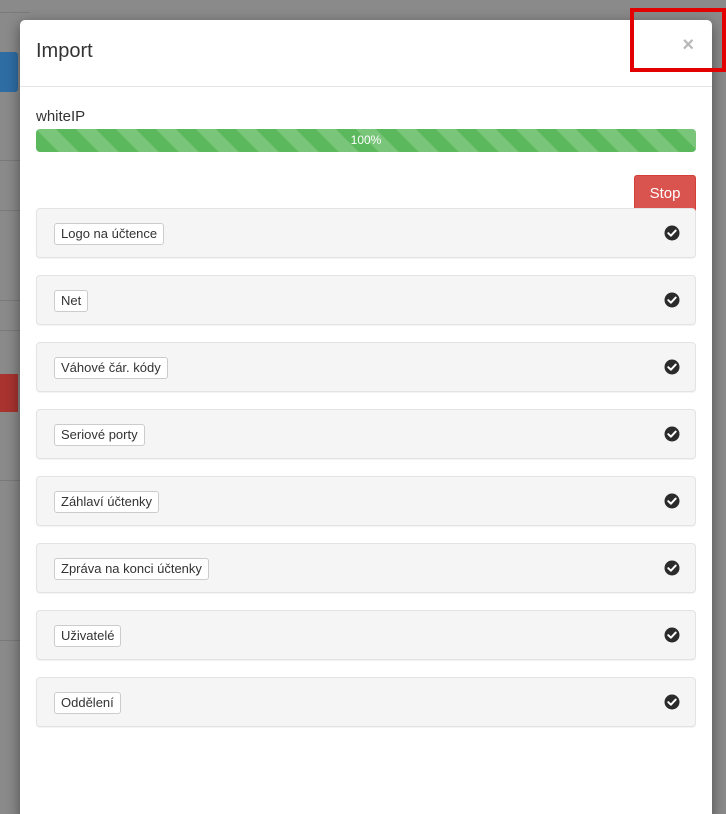 This screenshot has width=726, height=814. Describe the element at coordinates (131, 569) in the screenshot. I see `import-item-label: Zpráva na konci účtenky` at that location.